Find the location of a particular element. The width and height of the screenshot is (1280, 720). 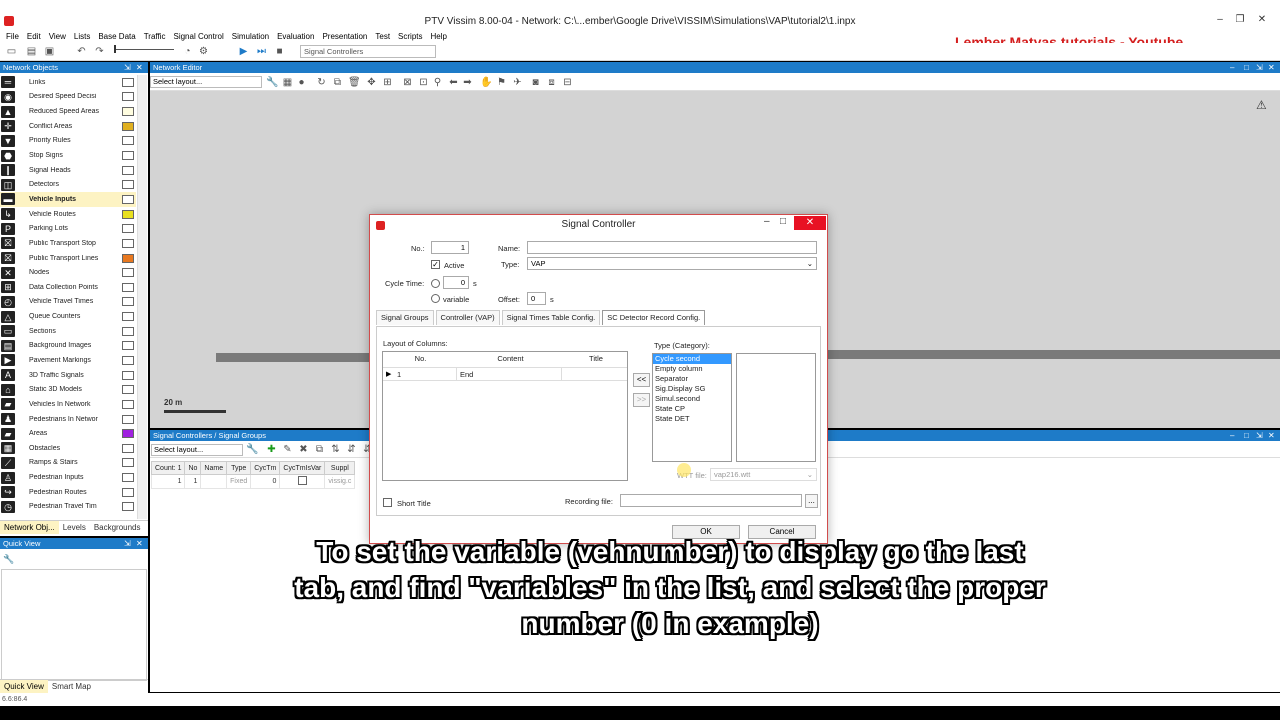

table-row: 1 1 Fixed 0 vissig.c is located at coordinates (253, 481).